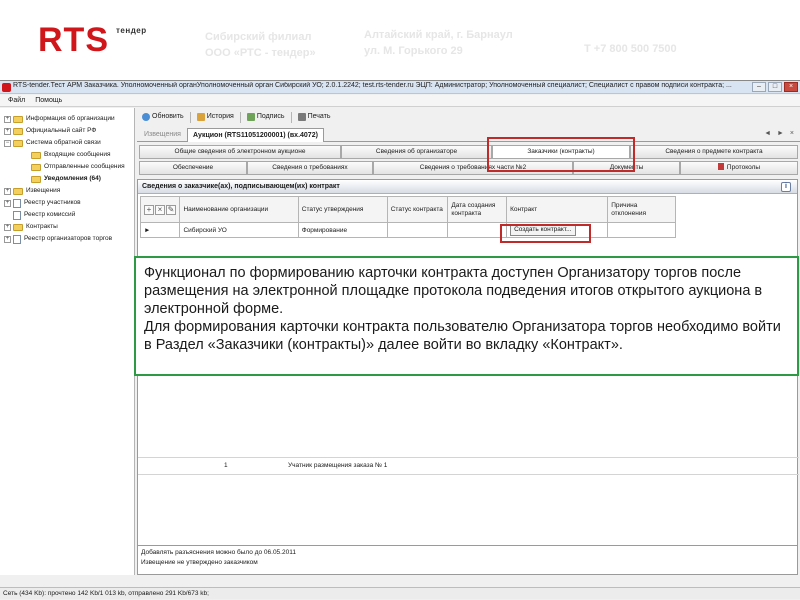 The image size is (800, 600). Describe the element at coordinates (67, 215) in the screenshot. I see `tree-item: Реестр комиссий` at that location.